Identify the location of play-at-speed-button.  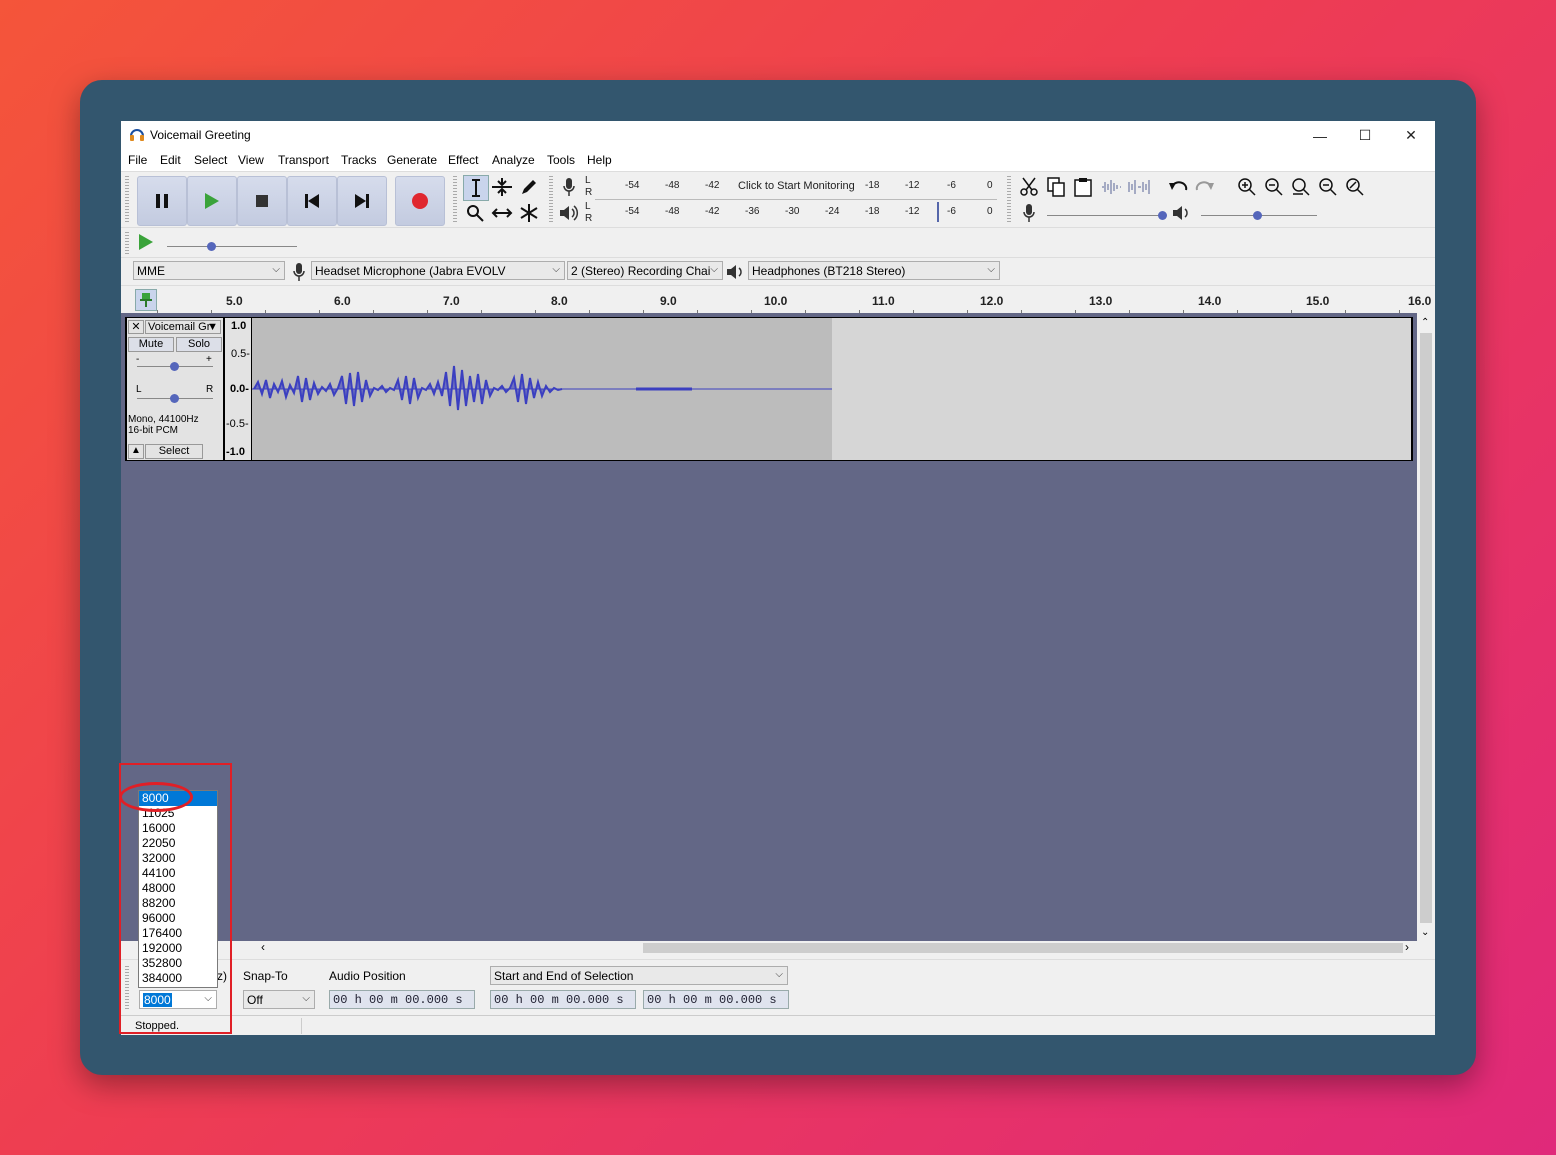
(146, 242).